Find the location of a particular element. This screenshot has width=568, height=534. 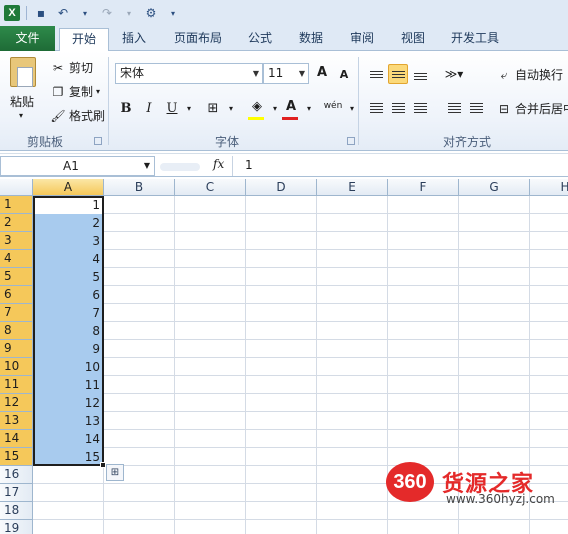

increase-indent-icon is located at coordinates (476, 108).